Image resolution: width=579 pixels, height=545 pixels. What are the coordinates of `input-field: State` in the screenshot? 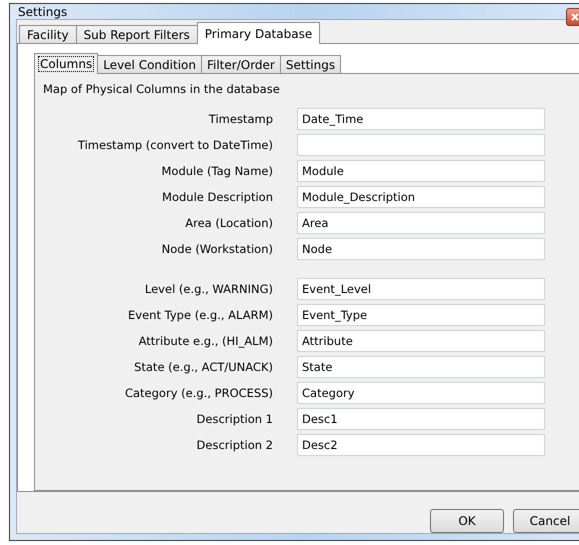 It's located at (421, 367).